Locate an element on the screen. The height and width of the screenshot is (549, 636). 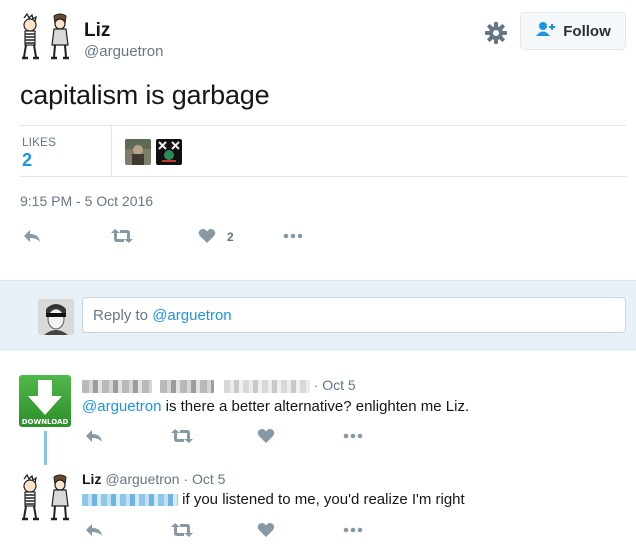
follow-label: Follow is located at coordinates (587, 31).